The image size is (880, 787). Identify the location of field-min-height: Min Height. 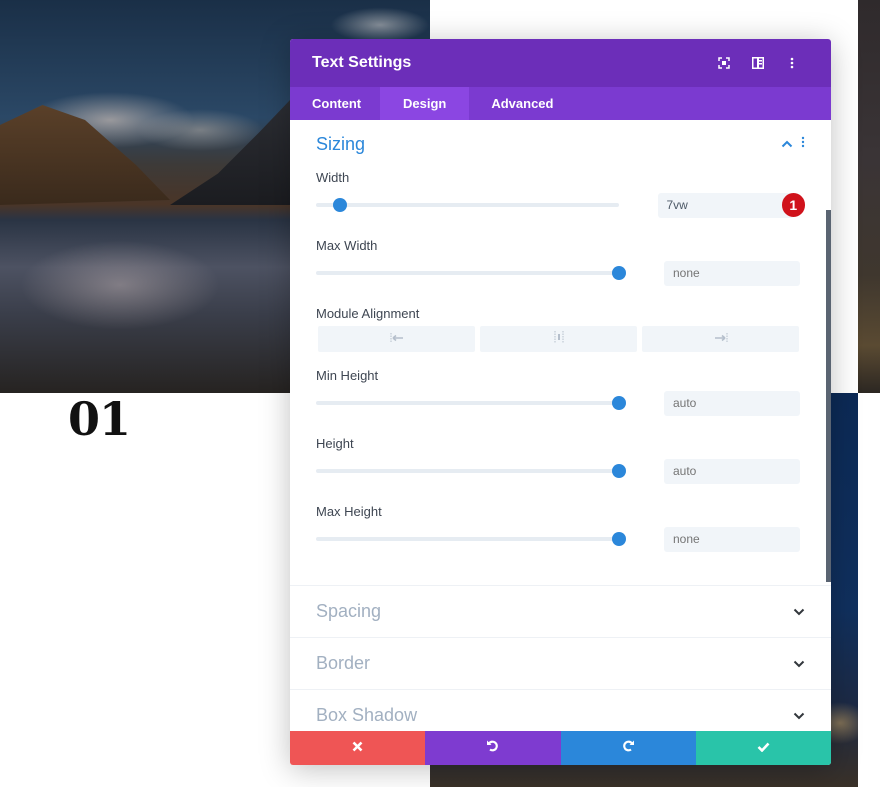
(560, 393).